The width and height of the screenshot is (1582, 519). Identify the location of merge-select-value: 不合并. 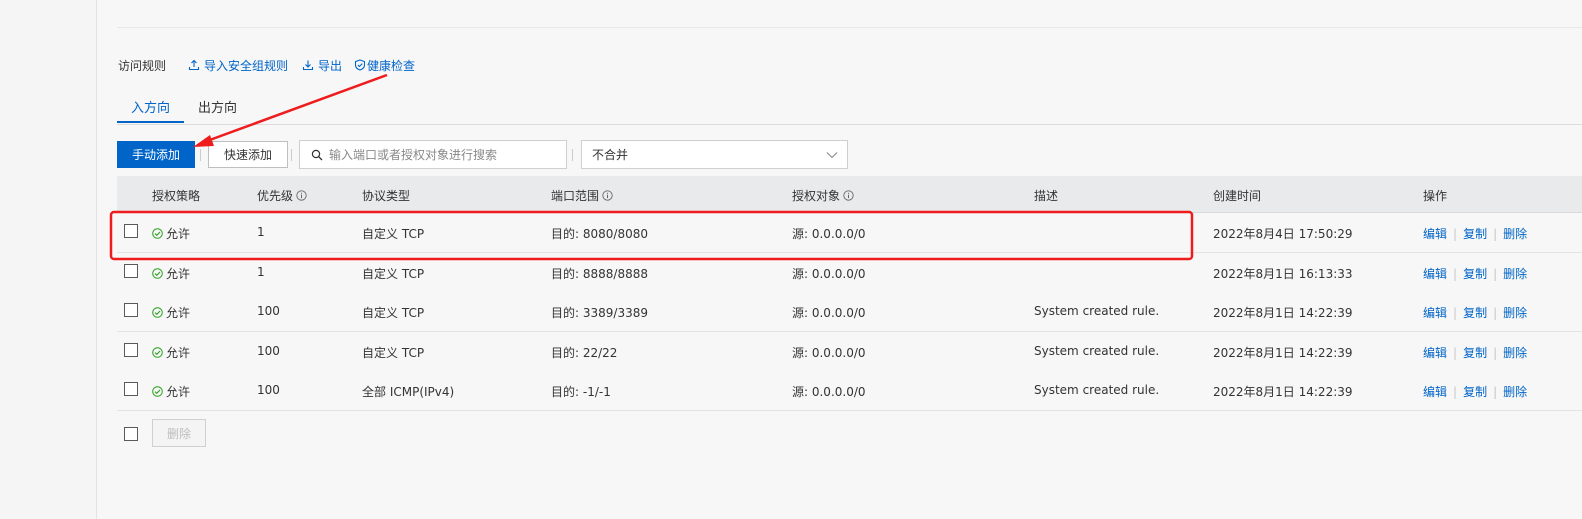
(610, 155).